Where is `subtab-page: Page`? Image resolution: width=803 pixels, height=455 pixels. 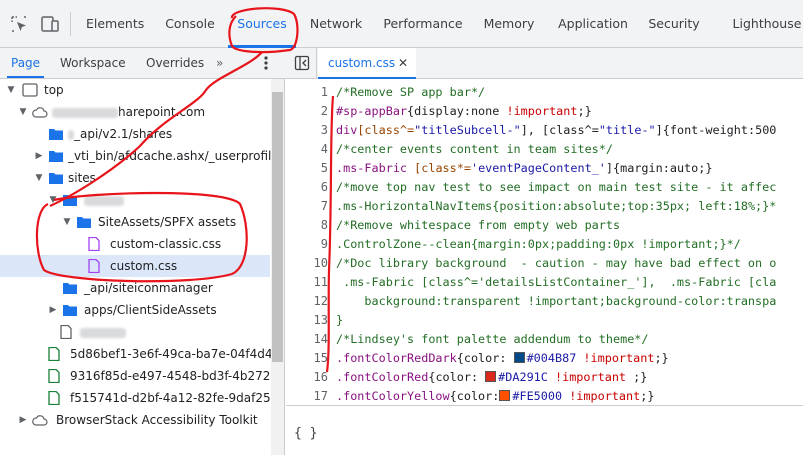 subtab-page: Page is located at coordinates (25, 63).